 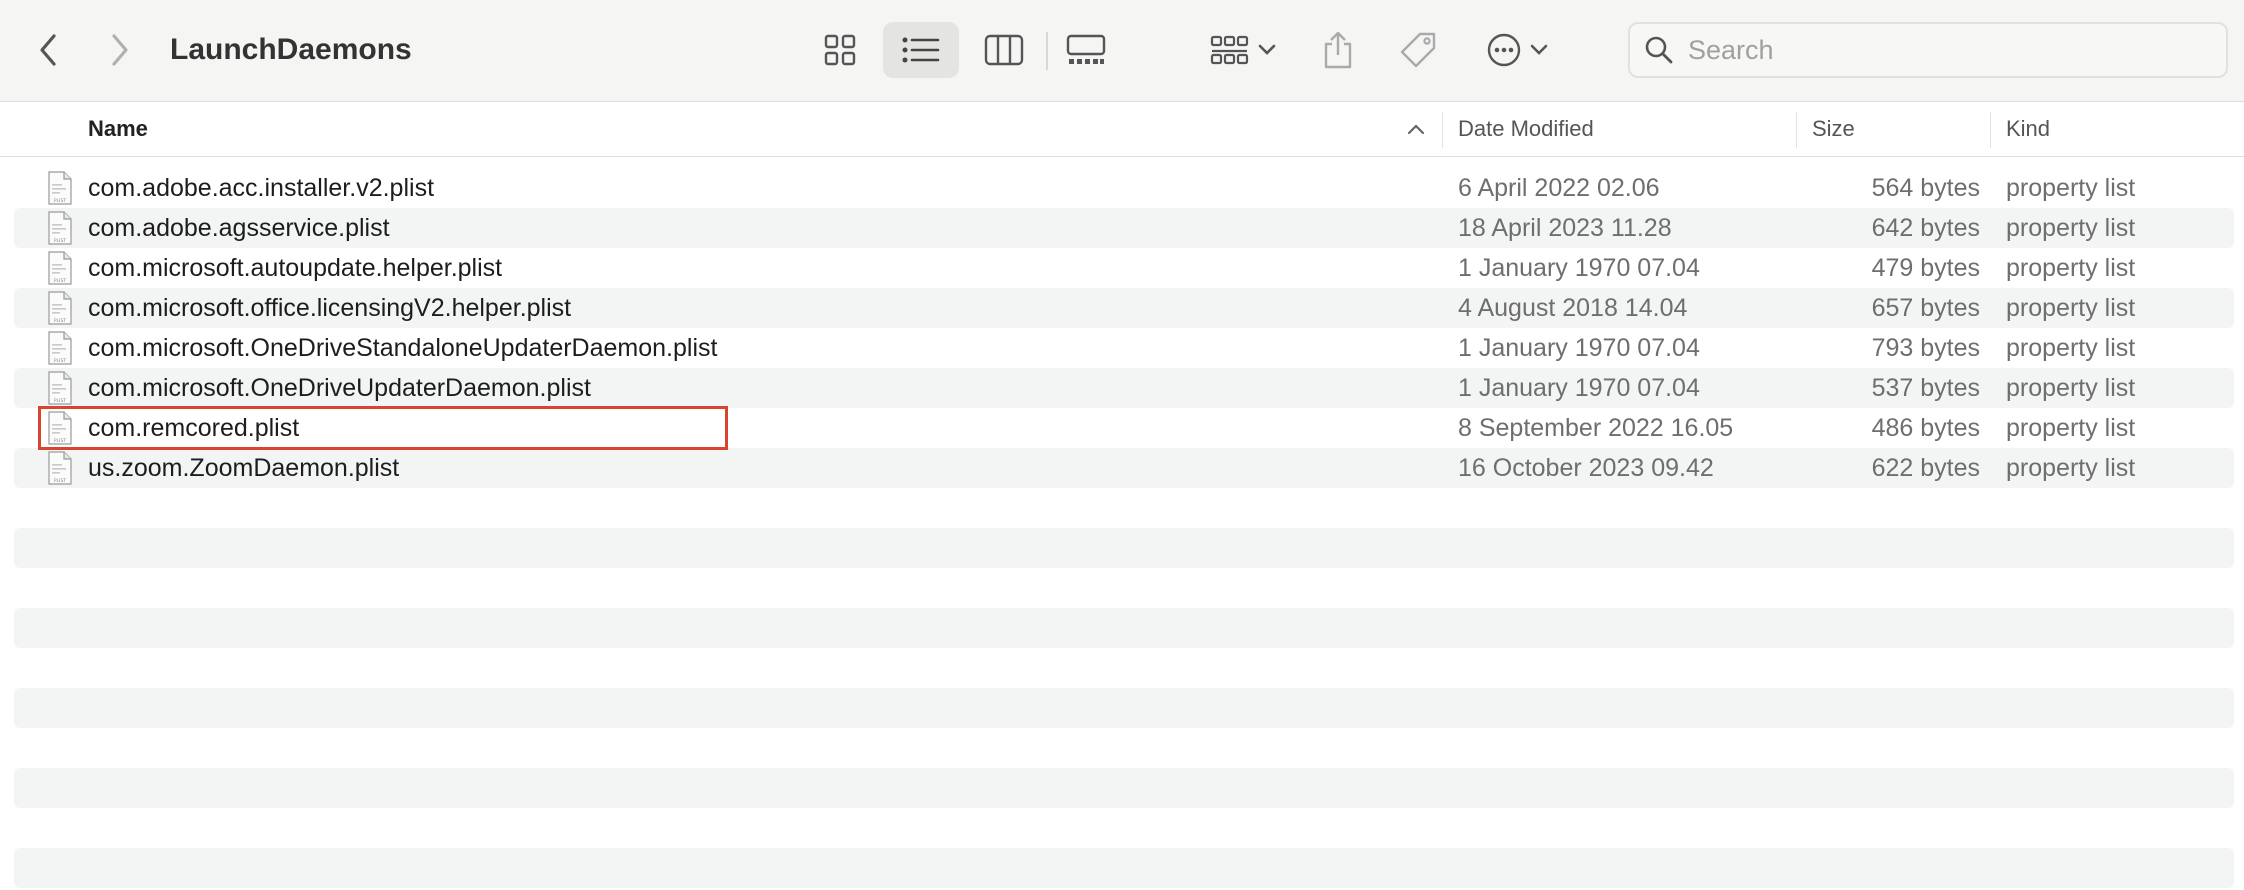 What do you see at coordinates (1925, 188) in the screenshot?
I see `file-size: 564 bytes` at bounding box center [1925, 188].